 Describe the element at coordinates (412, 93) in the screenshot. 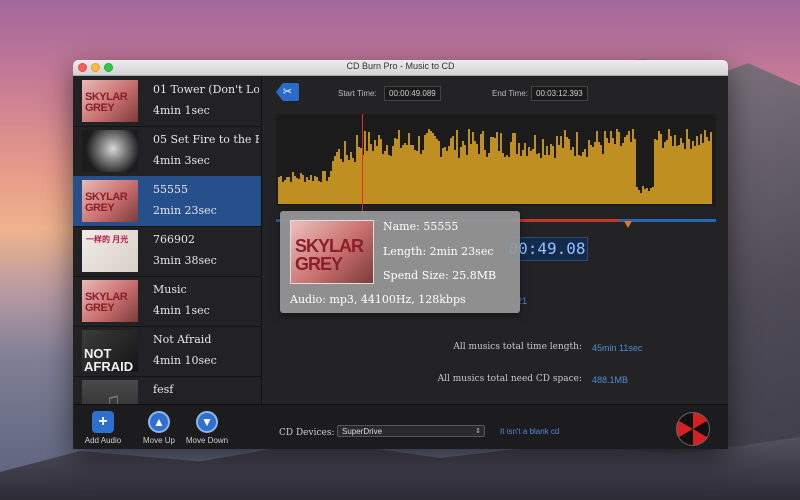

I see `start-time-field: 00:00:49.089` at that location.